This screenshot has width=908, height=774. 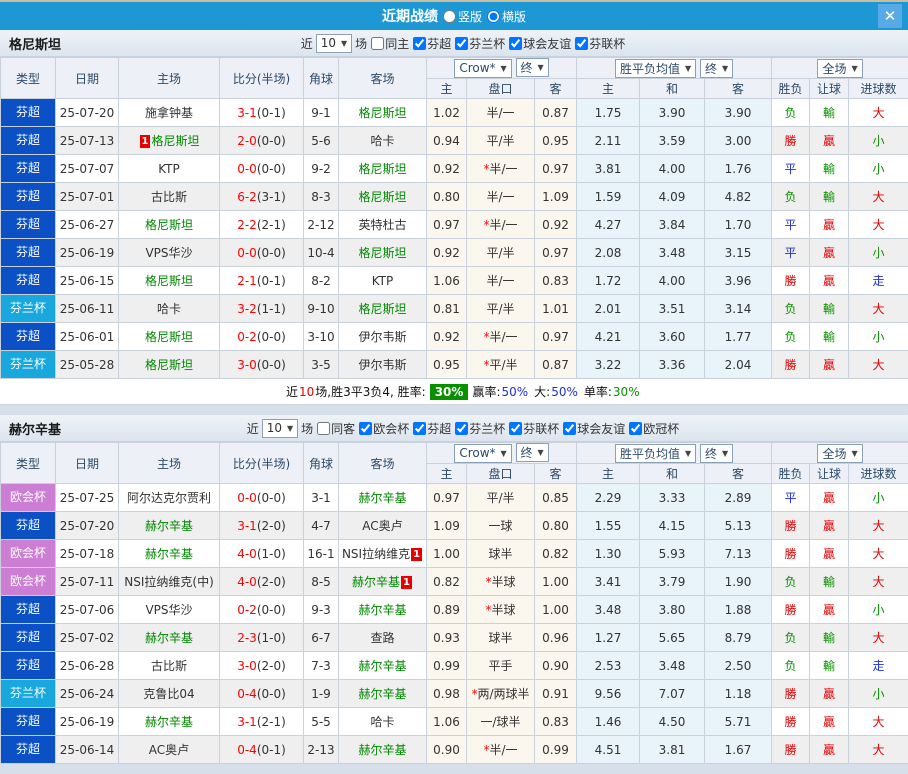 What do you see at coordinates (879, 722) in the screenshot?
I see `goals-cell-text: 大` at bounding box center [879, 722].